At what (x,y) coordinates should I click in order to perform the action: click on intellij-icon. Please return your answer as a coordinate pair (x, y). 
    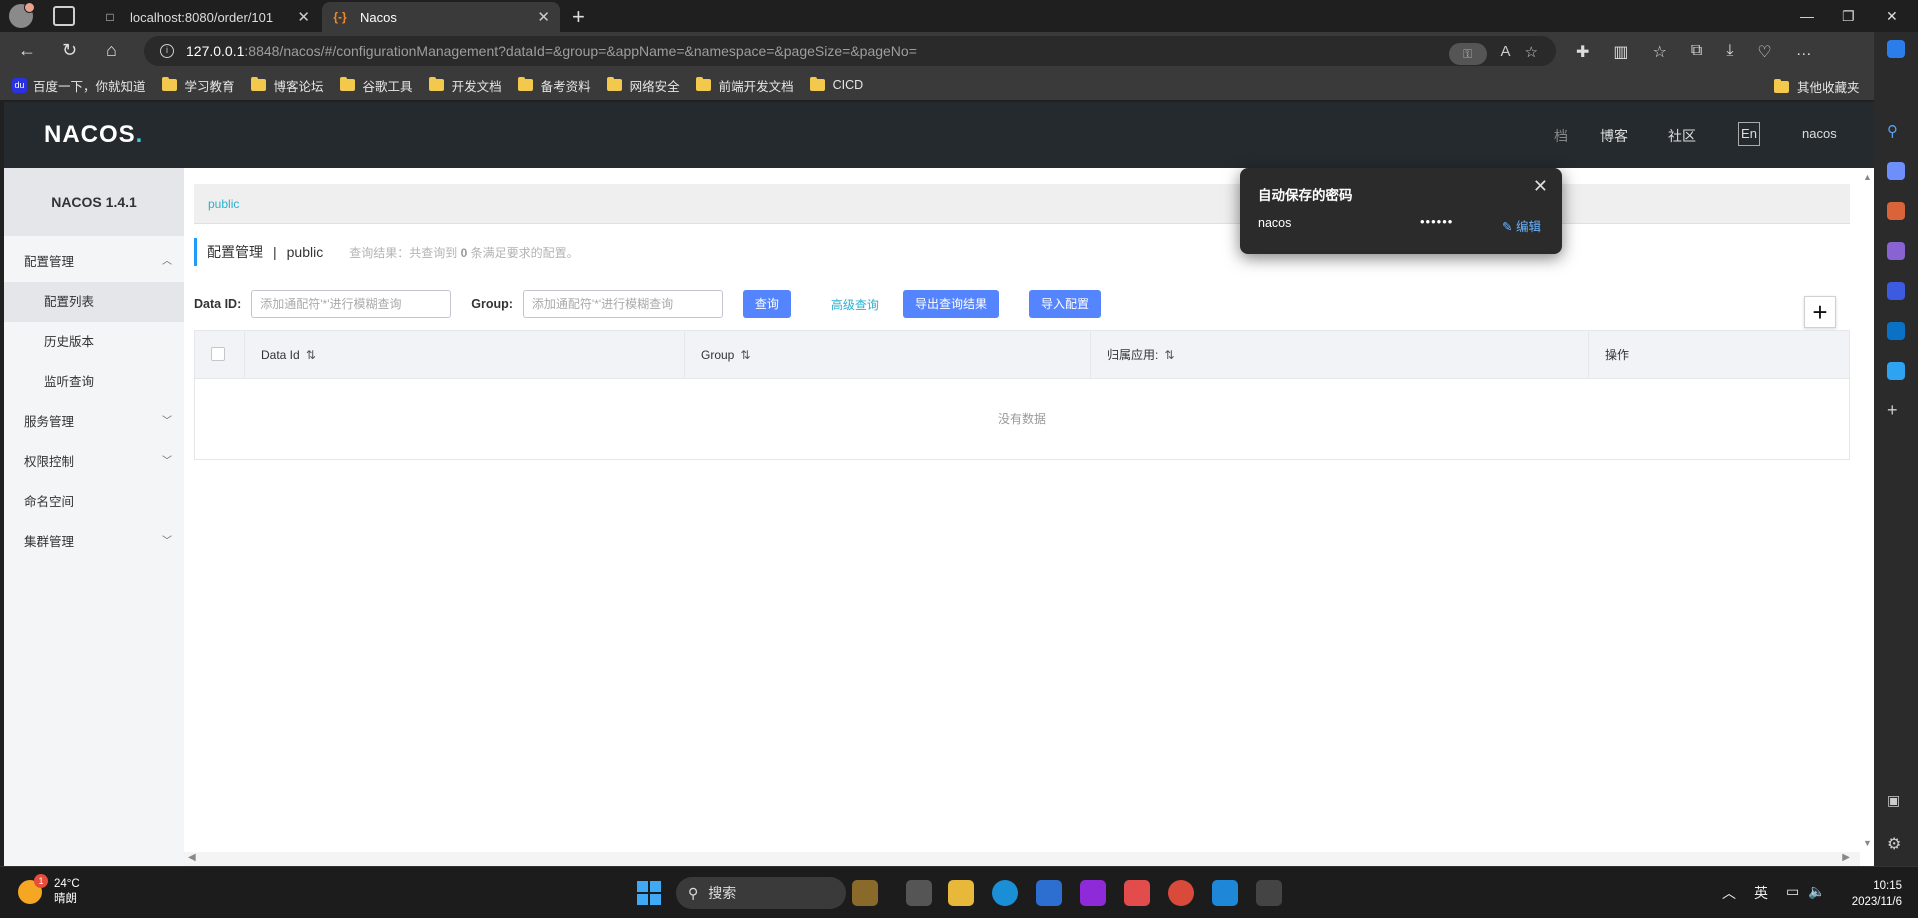
    Looking at the image, I should click on (1137, 893).